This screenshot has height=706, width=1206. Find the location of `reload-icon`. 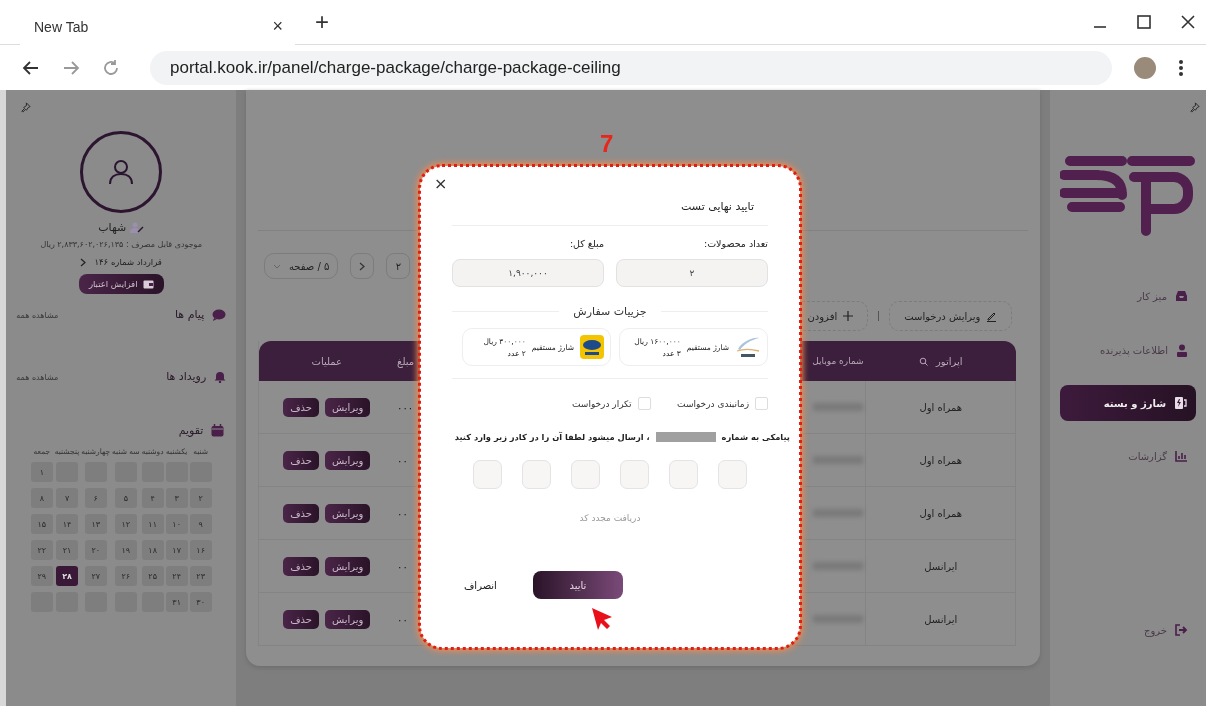

reload-icon is located at coordinates (111, 67).